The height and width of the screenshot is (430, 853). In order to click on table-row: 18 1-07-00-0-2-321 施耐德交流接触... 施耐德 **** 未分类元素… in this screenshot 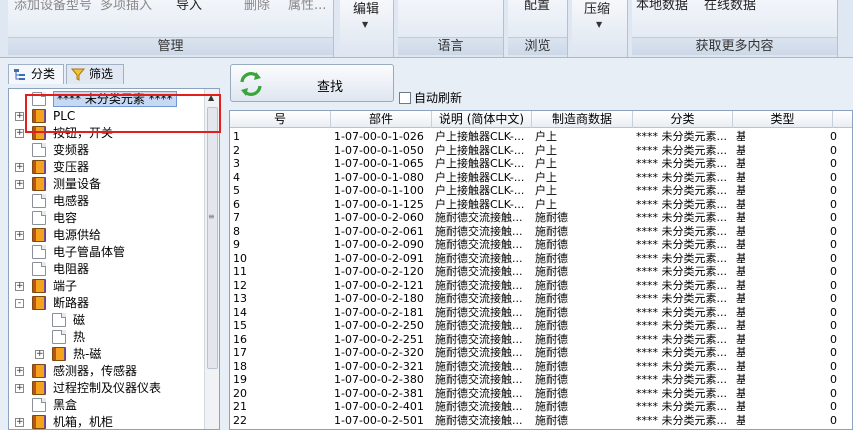, I will do `click(541, 366)`.